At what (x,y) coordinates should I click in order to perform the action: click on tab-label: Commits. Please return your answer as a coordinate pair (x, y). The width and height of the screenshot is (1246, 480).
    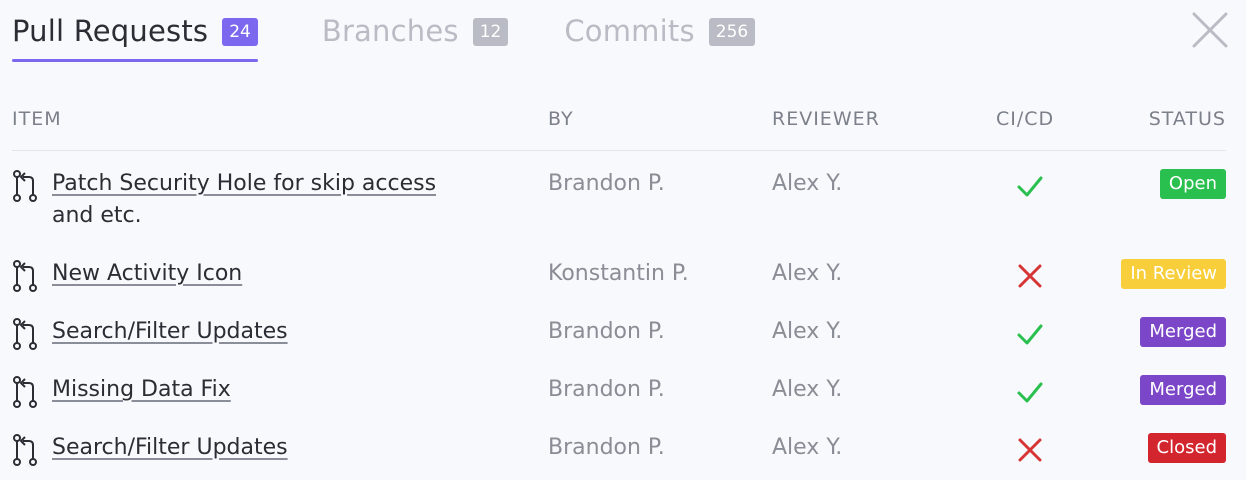
    Looking at the image, I should click on (629, 31).